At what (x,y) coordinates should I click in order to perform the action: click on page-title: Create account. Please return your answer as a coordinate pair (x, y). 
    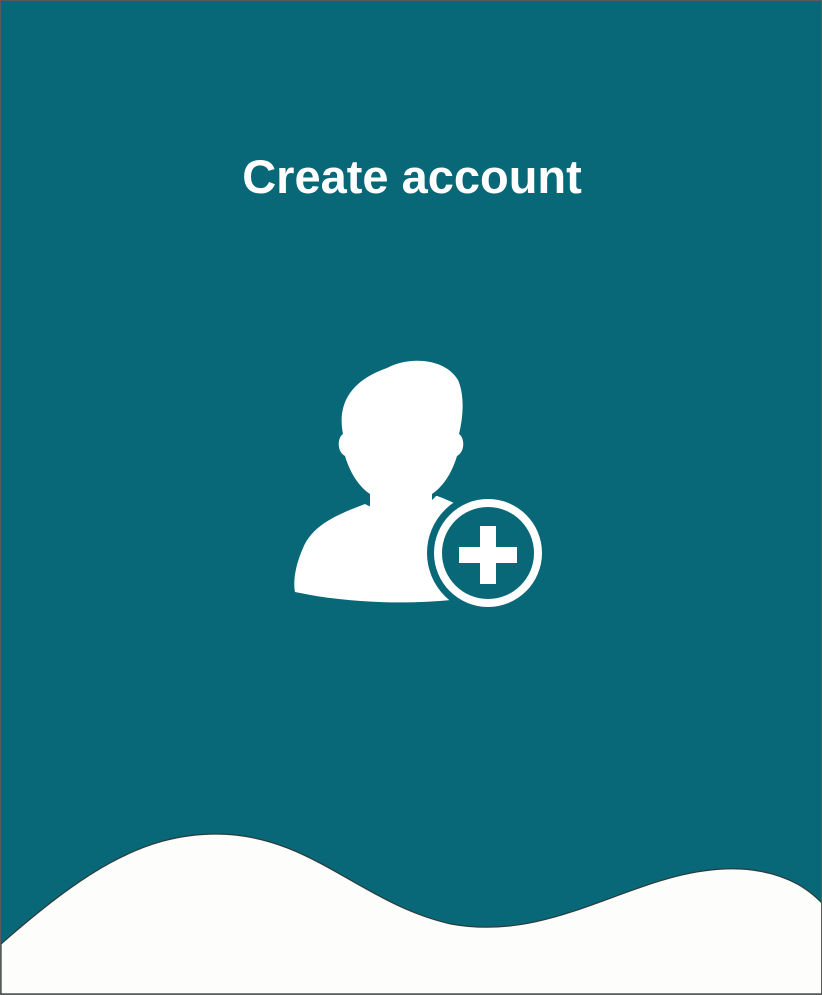
    Looking at the image, I should click on (412, 176).